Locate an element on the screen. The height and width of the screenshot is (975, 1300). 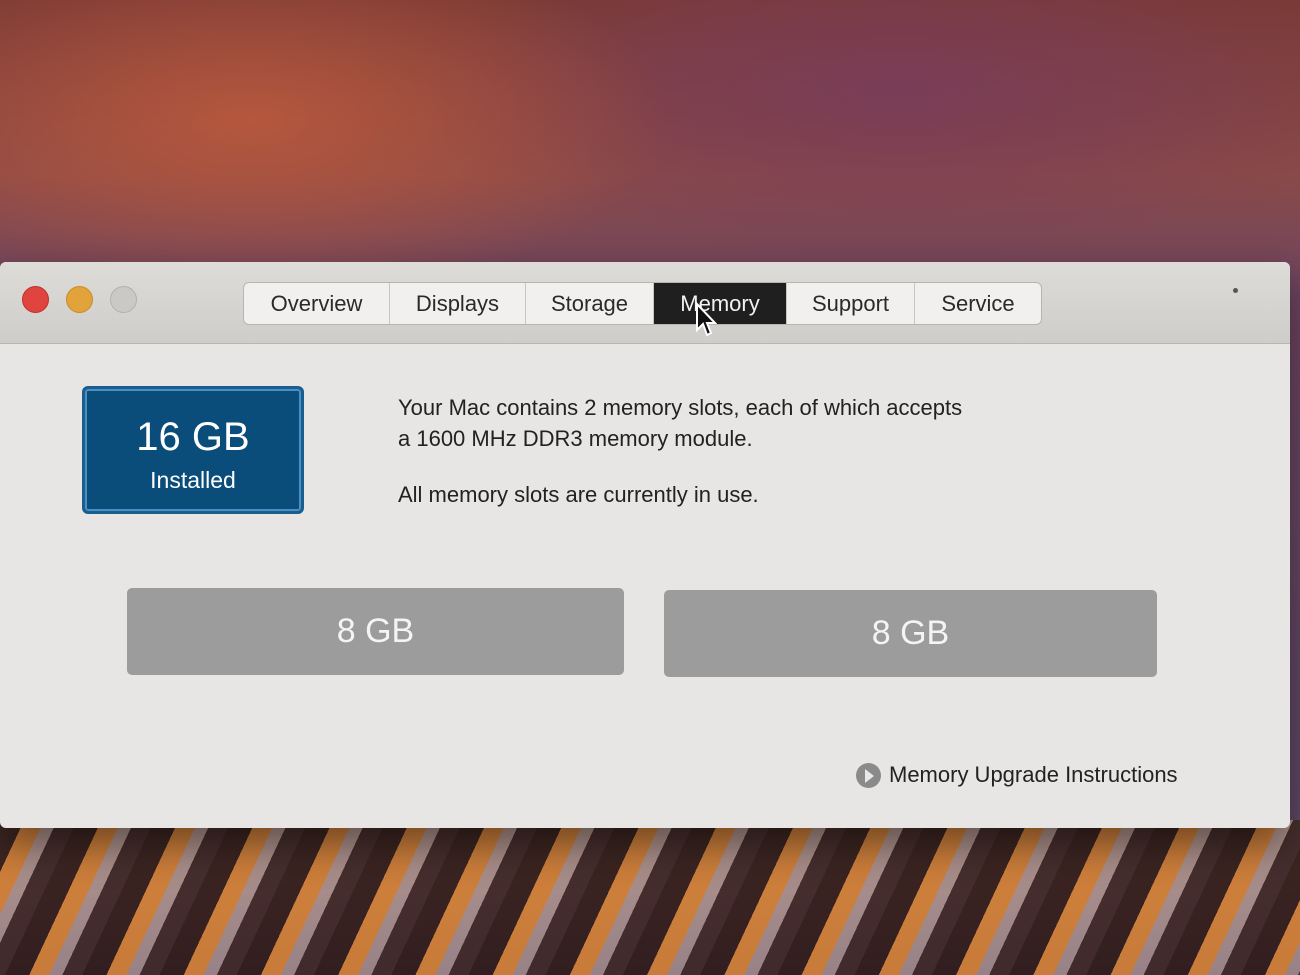
memory-upgrade-link: Memory Upgrade Instructions is located at coordinates (1017, 775).